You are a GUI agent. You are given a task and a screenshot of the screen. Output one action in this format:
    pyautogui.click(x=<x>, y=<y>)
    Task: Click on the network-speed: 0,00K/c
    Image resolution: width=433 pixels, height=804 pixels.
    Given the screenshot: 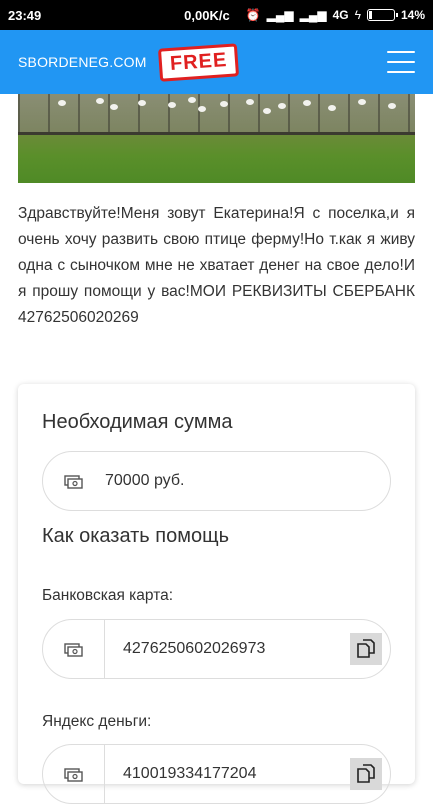 What is the action you would take?
    pyautogui.click(x=207, y=15)
    